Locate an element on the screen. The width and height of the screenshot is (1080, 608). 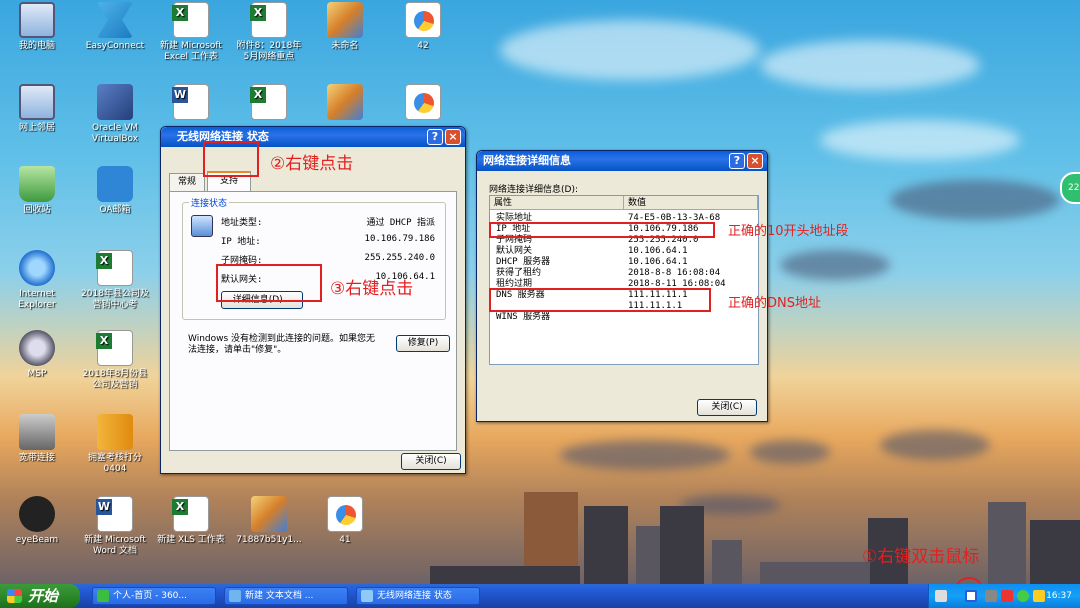
desktop-icon: 新建 Microsoft Word 文档 is located at coordinates (115, 526).